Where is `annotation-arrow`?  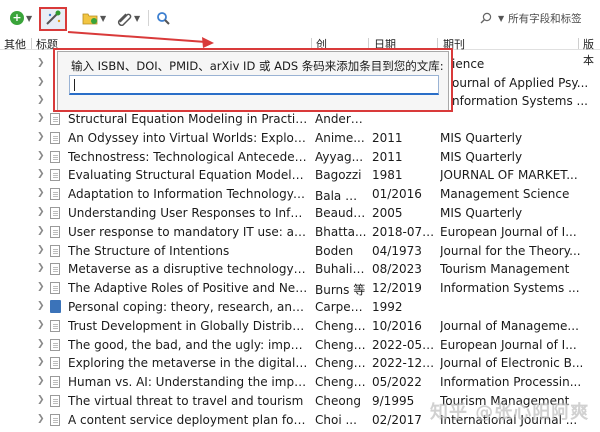 annotation-arrow is located at coordinates (140, 39).